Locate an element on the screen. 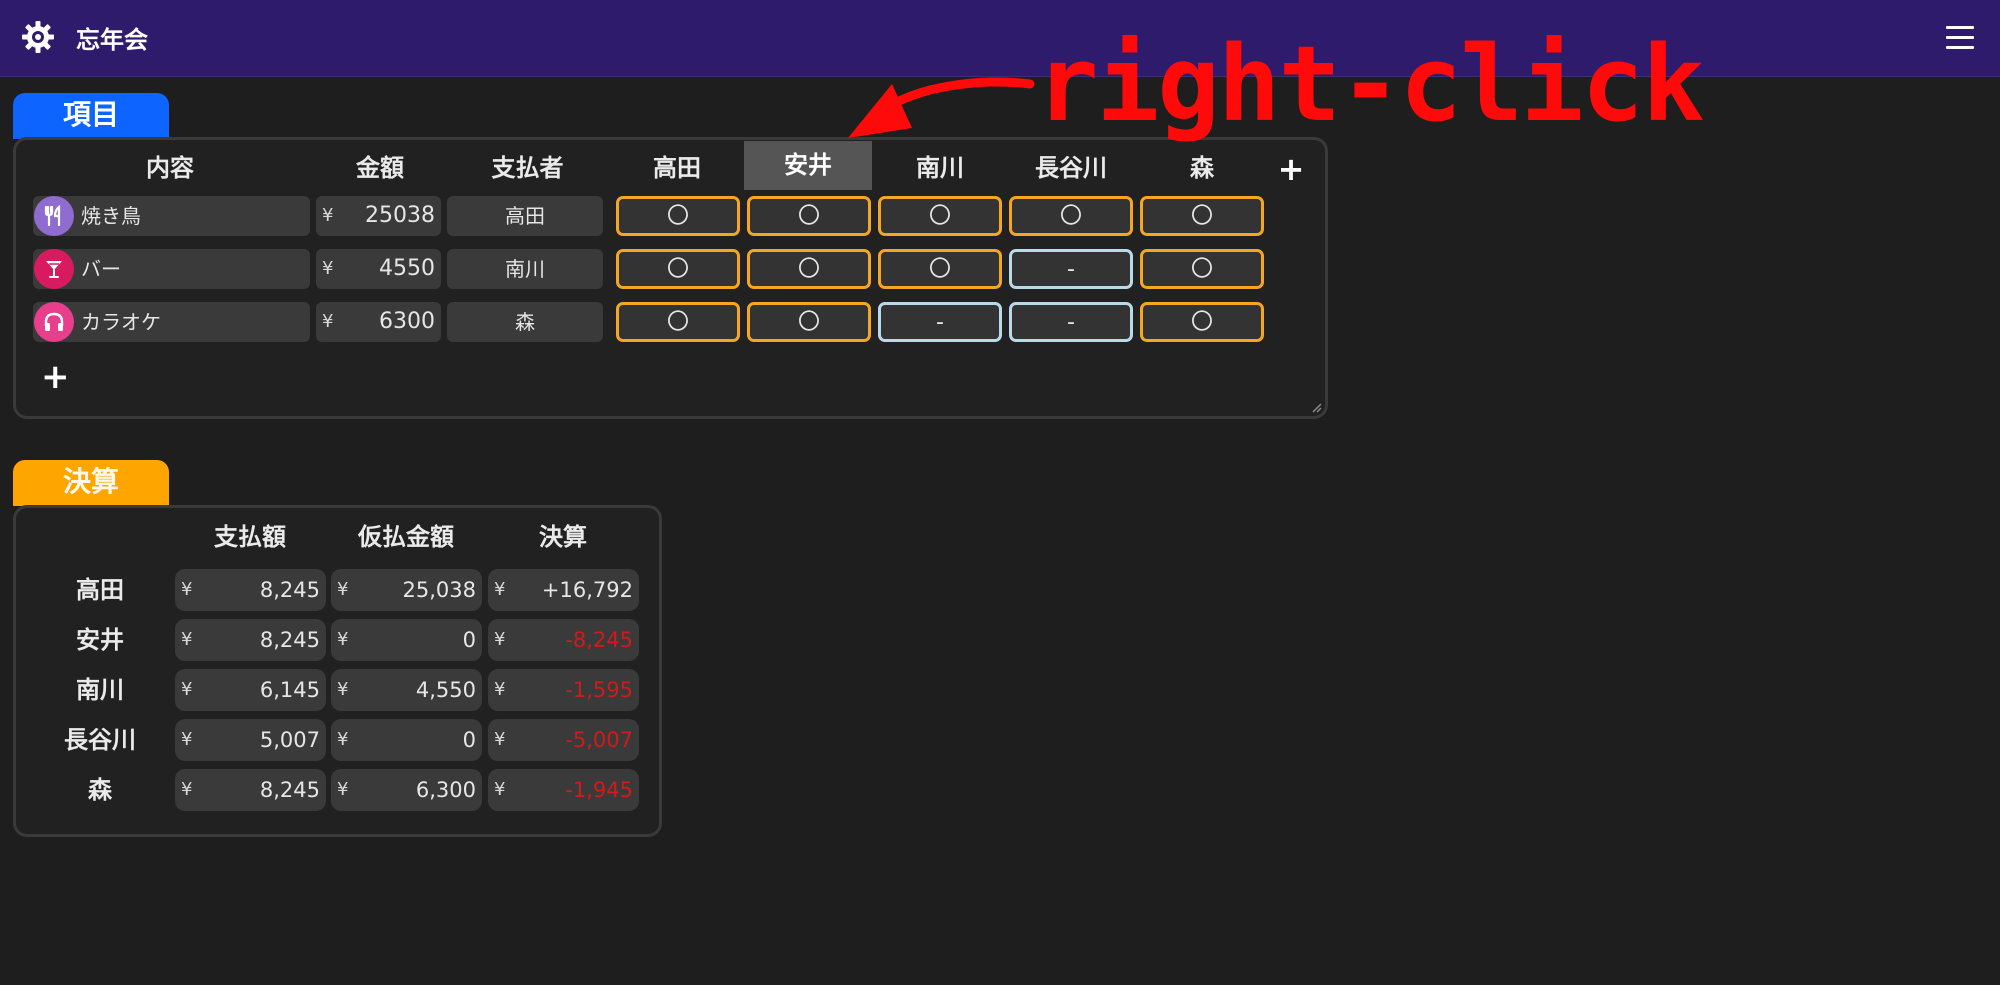 The height and width of the screenshot is (985, 2000). item-name-field: カラオケ is located at coordinates (171, 322).